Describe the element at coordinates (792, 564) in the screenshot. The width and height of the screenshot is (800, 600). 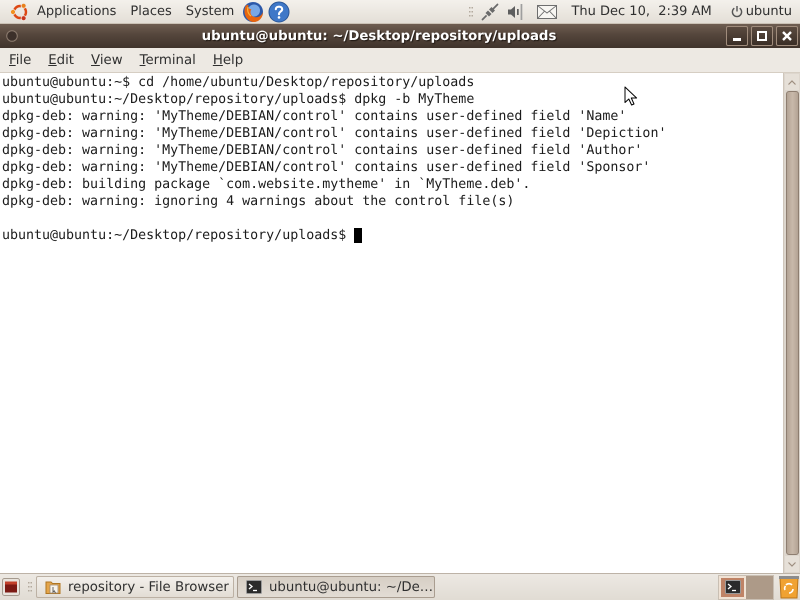
I see `chevron-down-icon` at that location.